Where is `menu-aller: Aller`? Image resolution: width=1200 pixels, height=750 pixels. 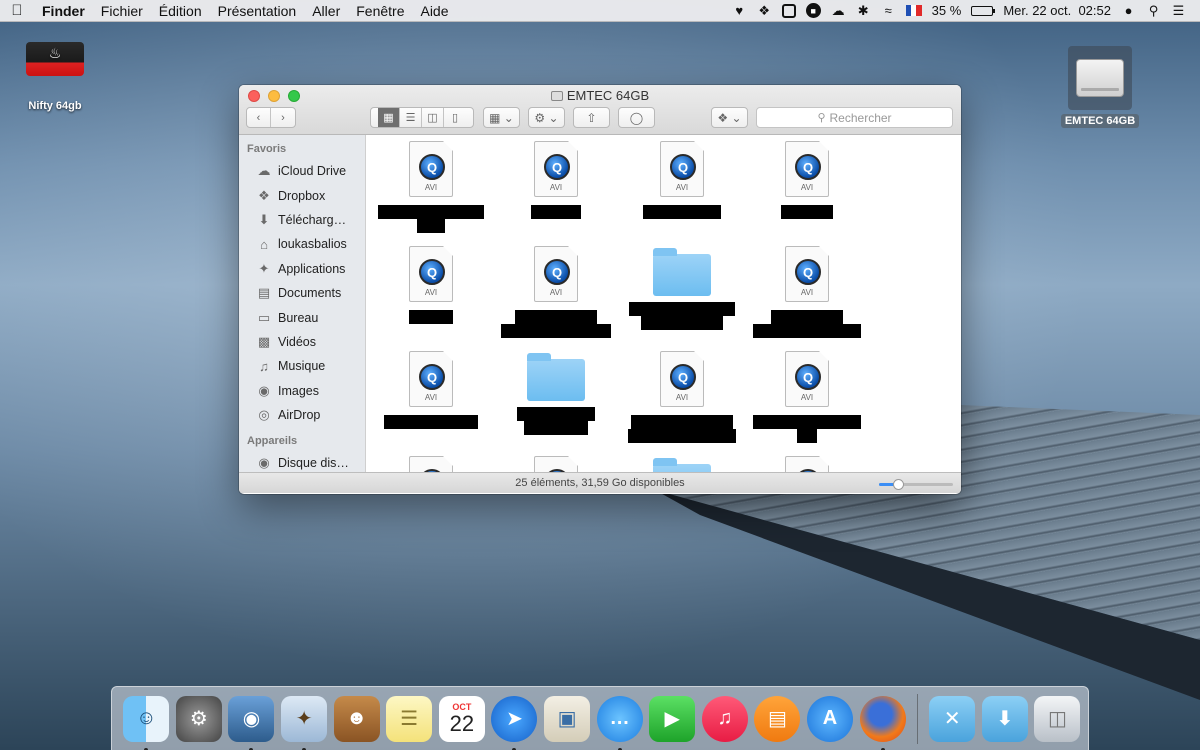 menu-aller: Aller is located at coordinates (326, 11).